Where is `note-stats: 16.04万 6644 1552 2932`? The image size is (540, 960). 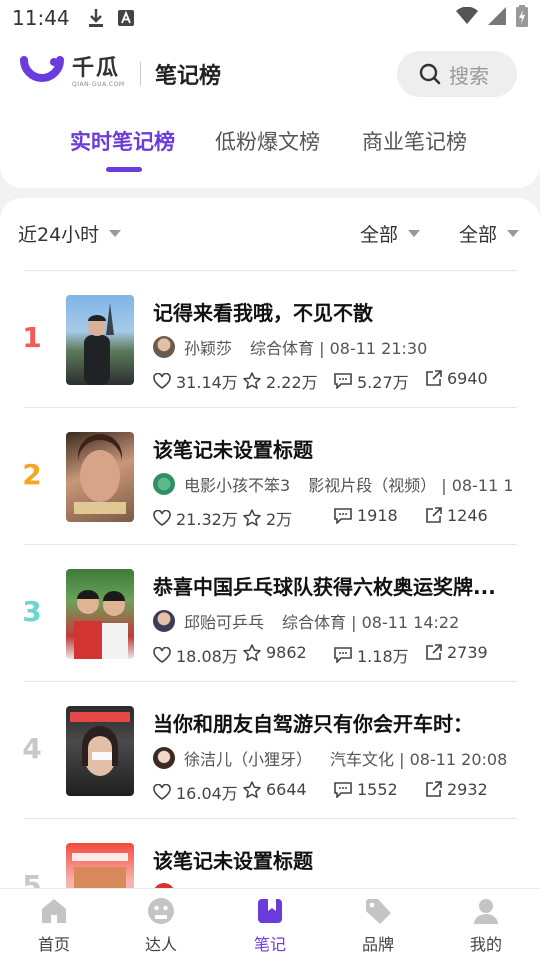 note-stats: 16.04万 6644 1552 2932 is located at coordinates (338, 792).